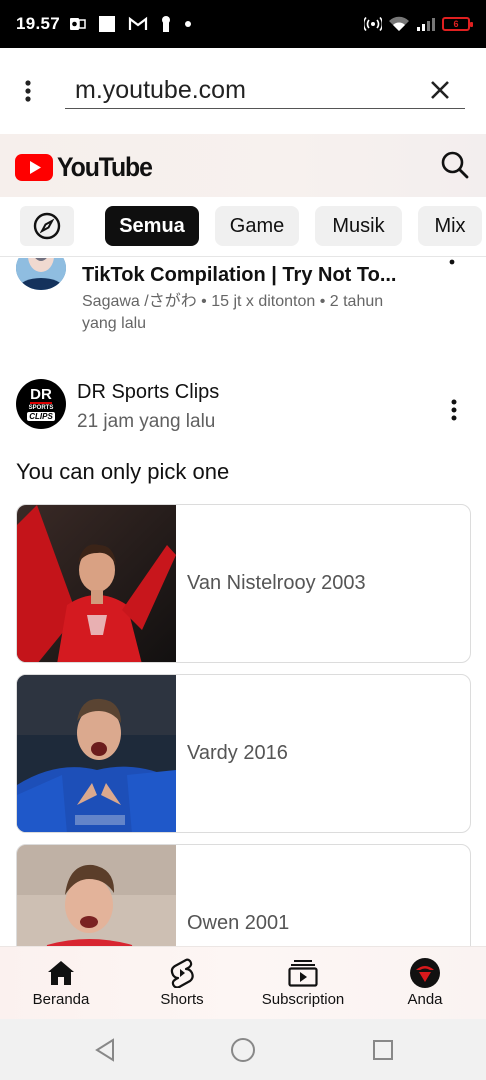 The image size is (486, 1080). What do you see at coordinates (426, 24) in the screenshot?
I see `signal-icon` at bounding box center [426, 24].